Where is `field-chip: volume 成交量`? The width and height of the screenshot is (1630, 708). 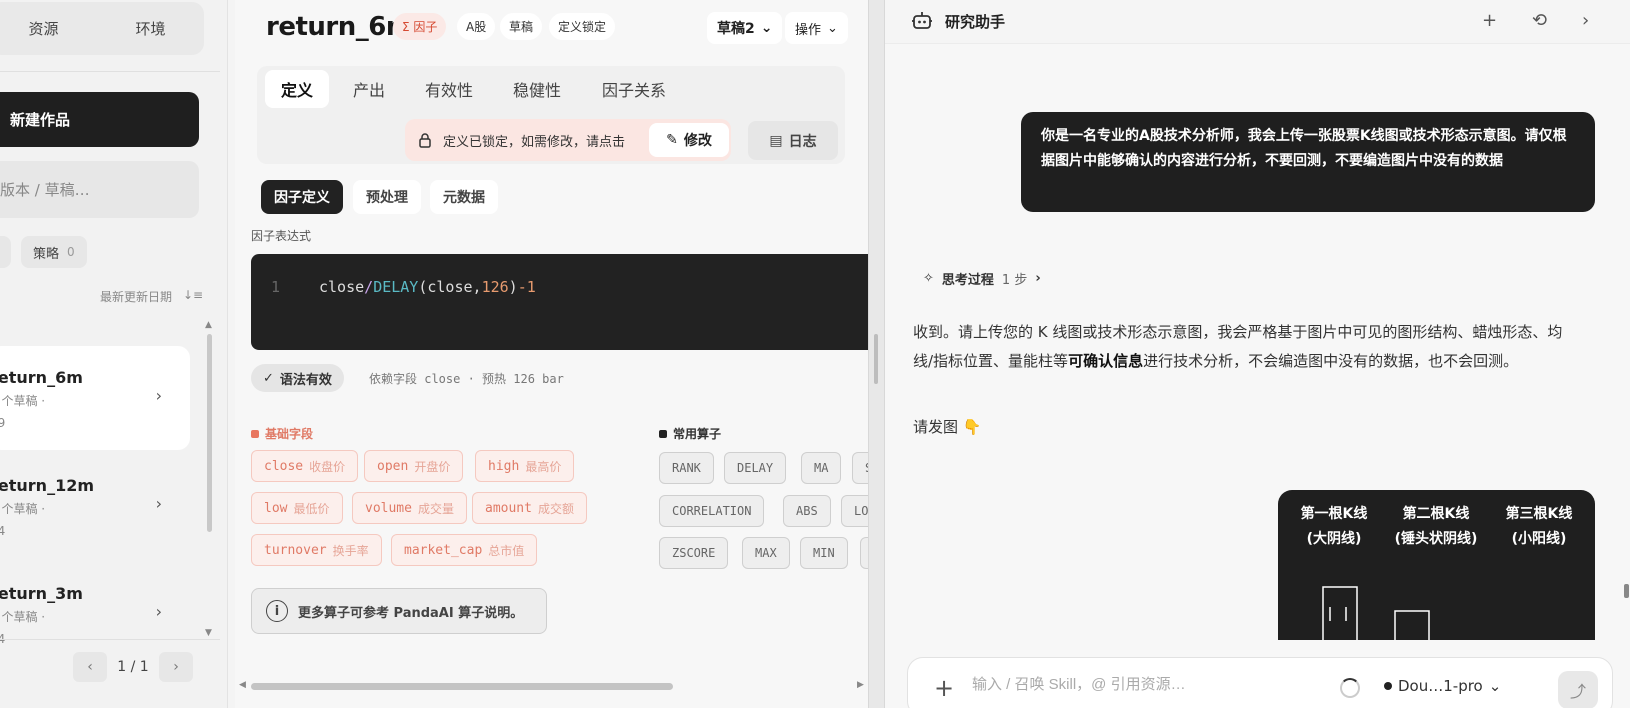
field-chip: volume 成交量 is located at coordinates (409, 508).